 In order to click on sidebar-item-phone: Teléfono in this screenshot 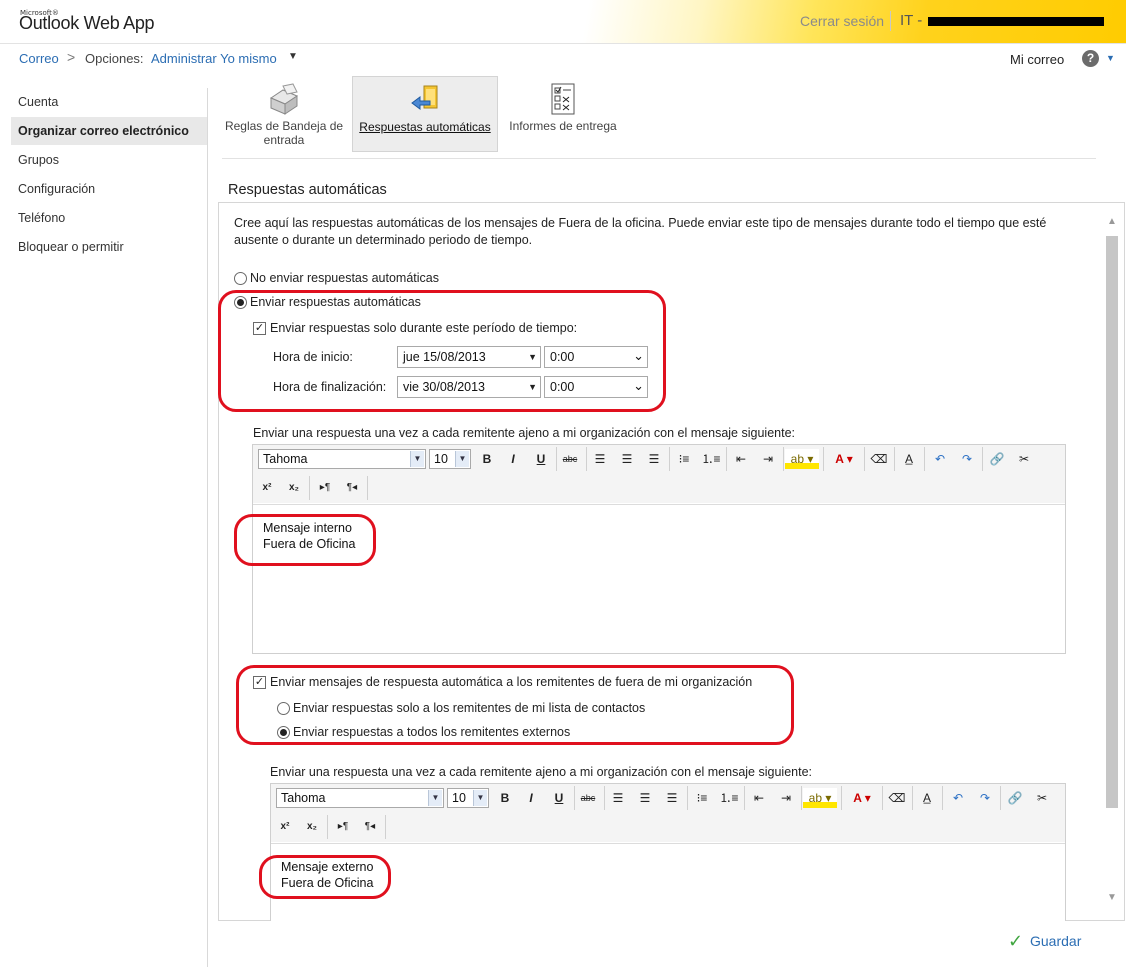, I will do `click(109, 218)`.